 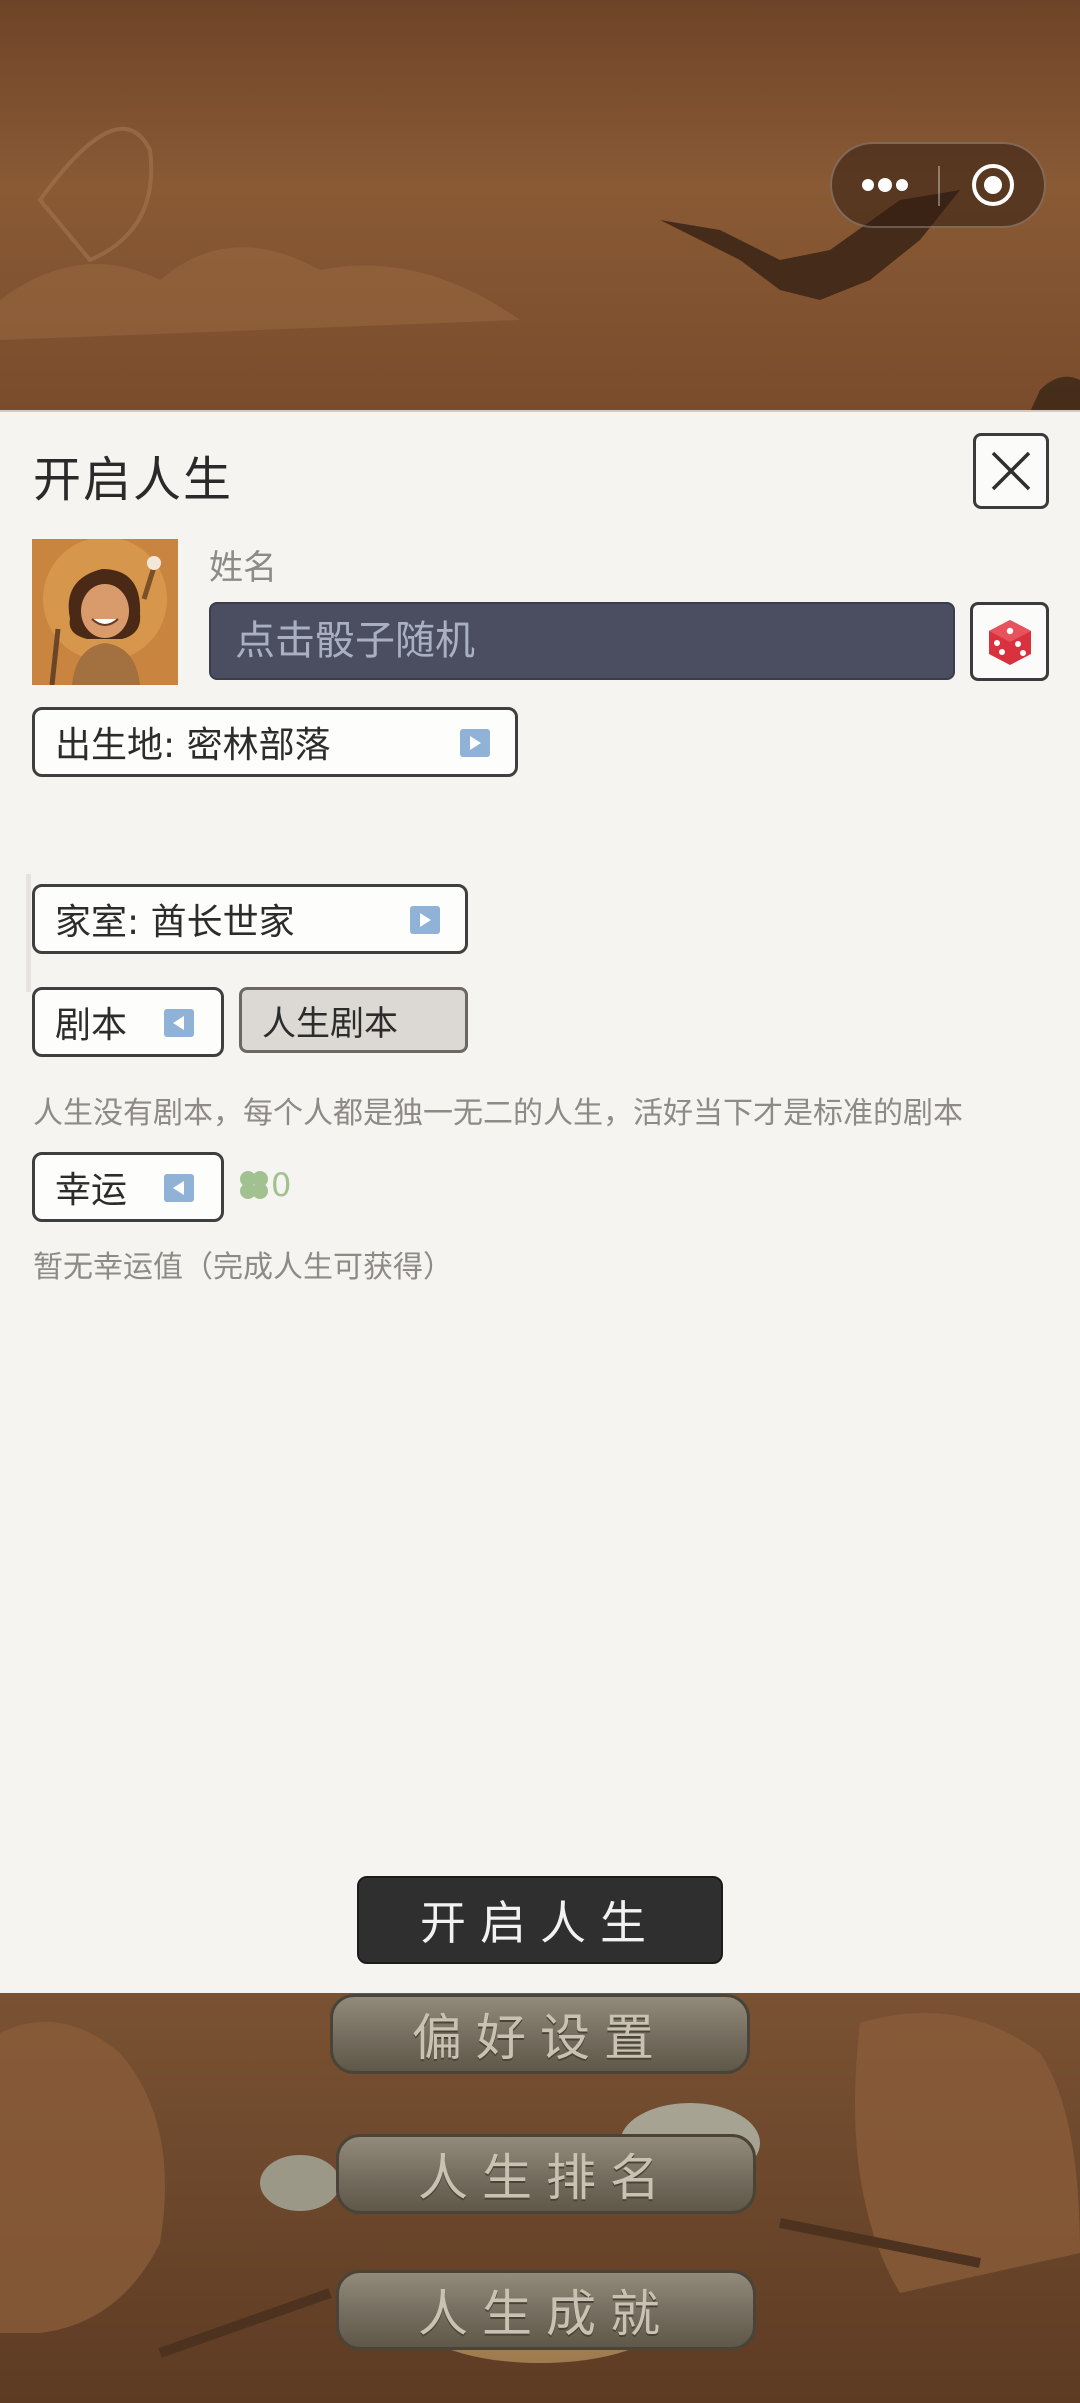 I want to click on name-input: 点击骰子随机, so click(x=582, y=641).